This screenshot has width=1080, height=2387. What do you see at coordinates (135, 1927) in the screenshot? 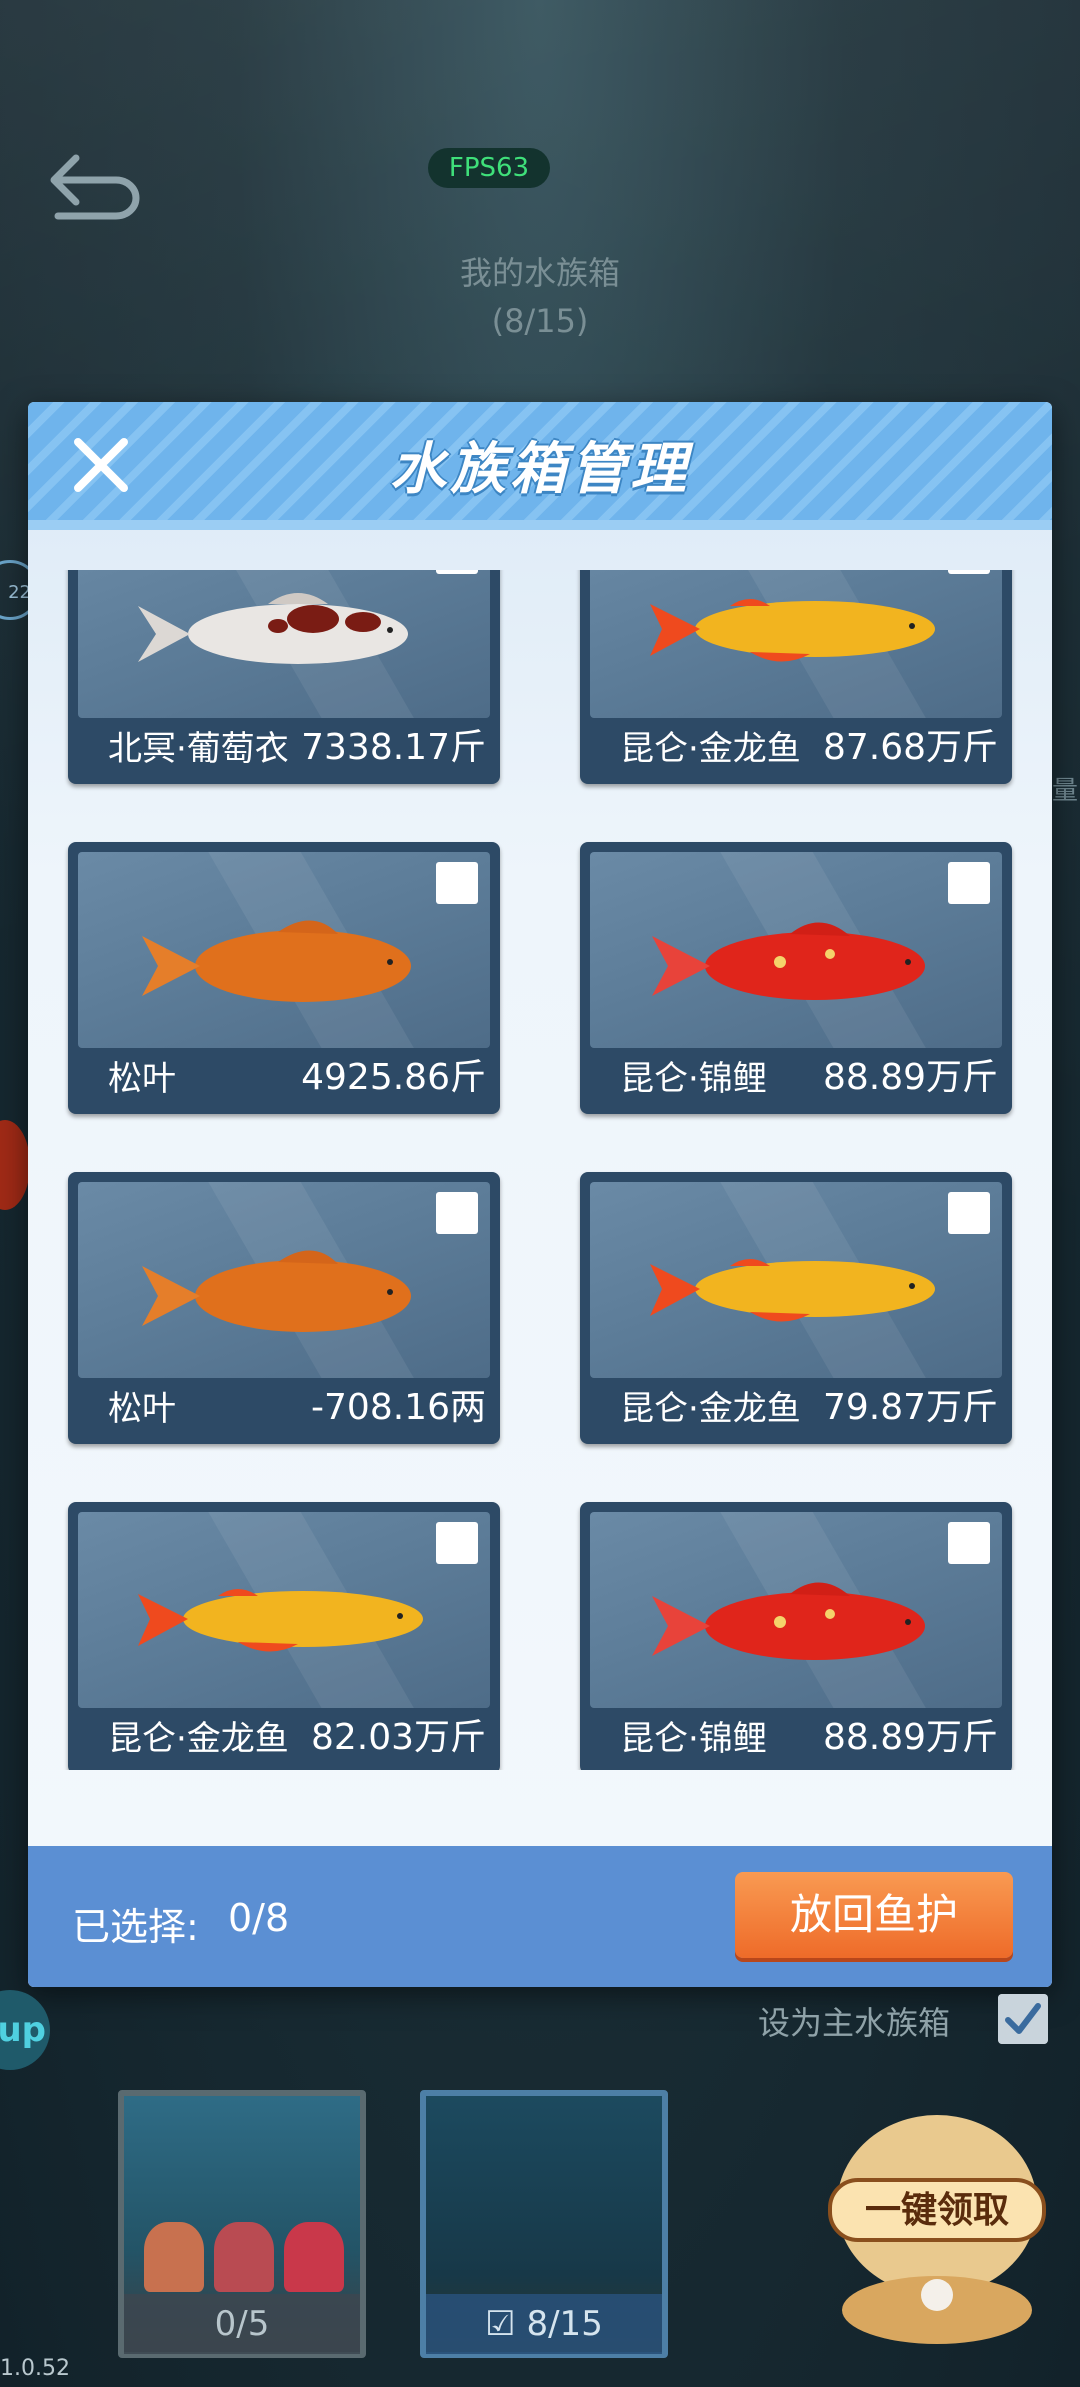
I see `selected-label: 已选择:` at bounding box center [135, 1927].